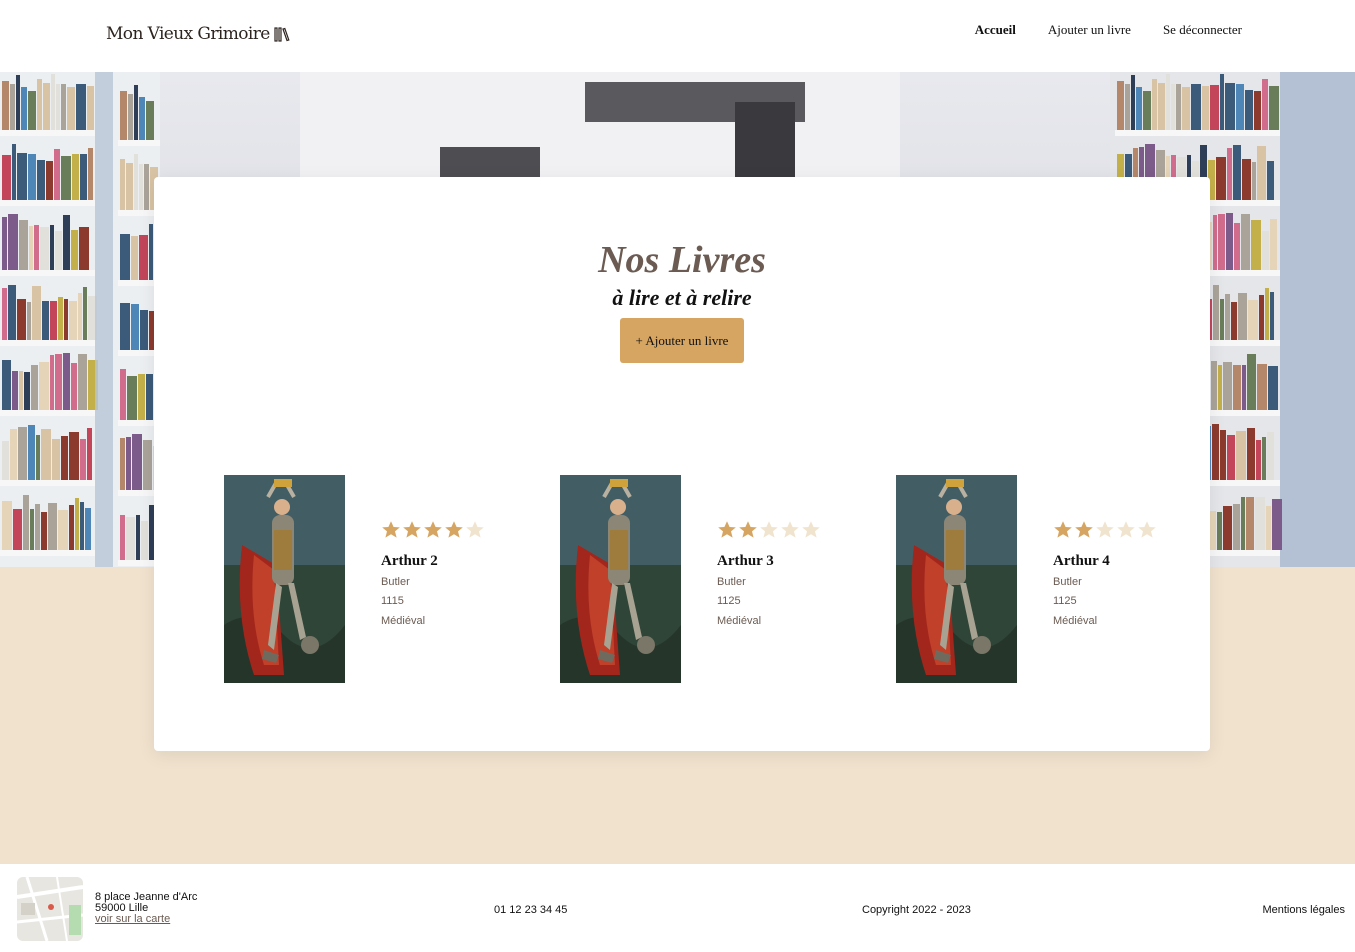  What do you see at coordinates (132, 919) in the screenshot?
I see `map-link: voir sur la carte` at bounding box center [132, 919].